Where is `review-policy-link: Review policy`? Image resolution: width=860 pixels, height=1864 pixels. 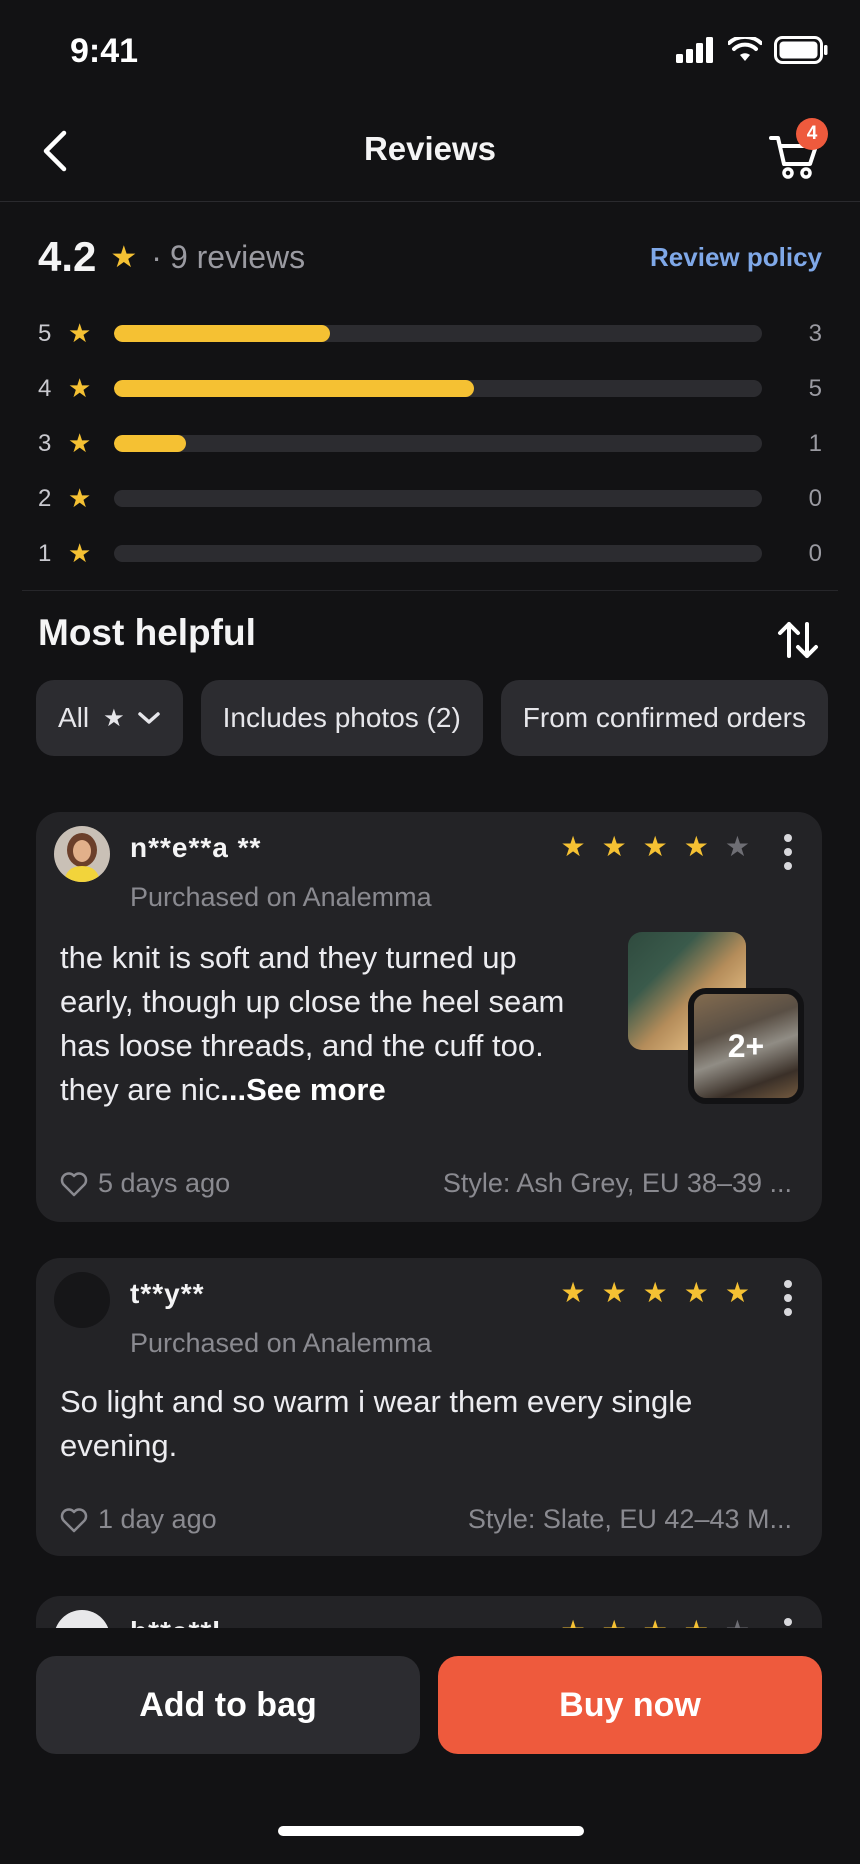
review-policy-link: Review policy is located at coordinates (736, 257).